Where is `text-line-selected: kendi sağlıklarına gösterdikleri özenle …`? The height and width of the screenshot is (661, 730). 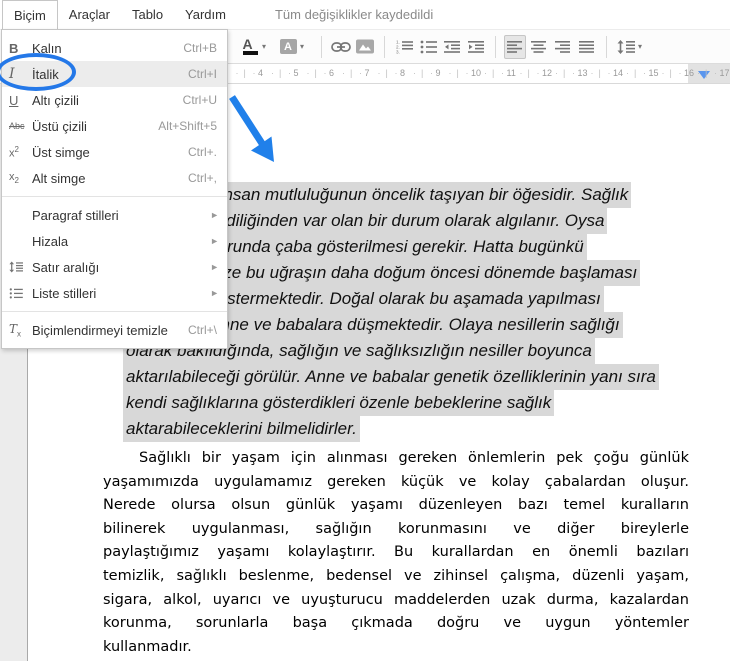 text-line-selected: kendi sağlıklarına gösterdikleri özenle … is located at coordinates (339, 403).